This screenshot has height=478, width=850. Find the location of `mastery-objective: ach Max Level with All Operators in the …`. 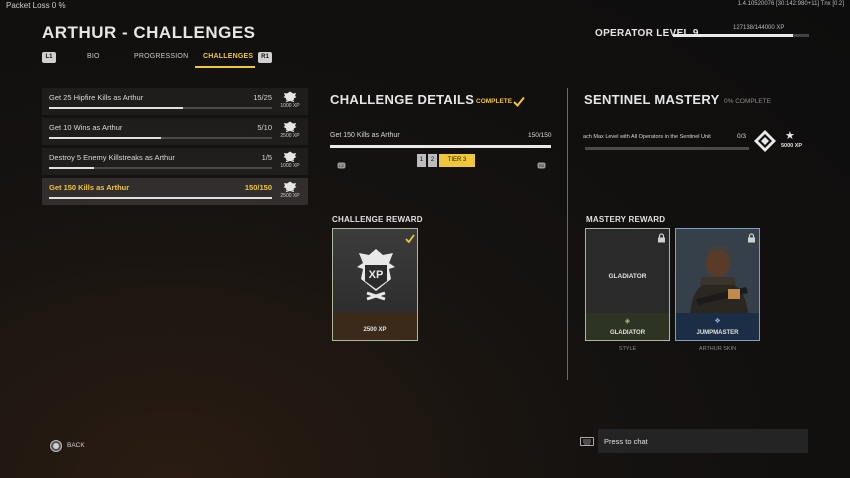

mastery-objective: ach Max Level with All Operators in the … is located at coordinates (647, 137).